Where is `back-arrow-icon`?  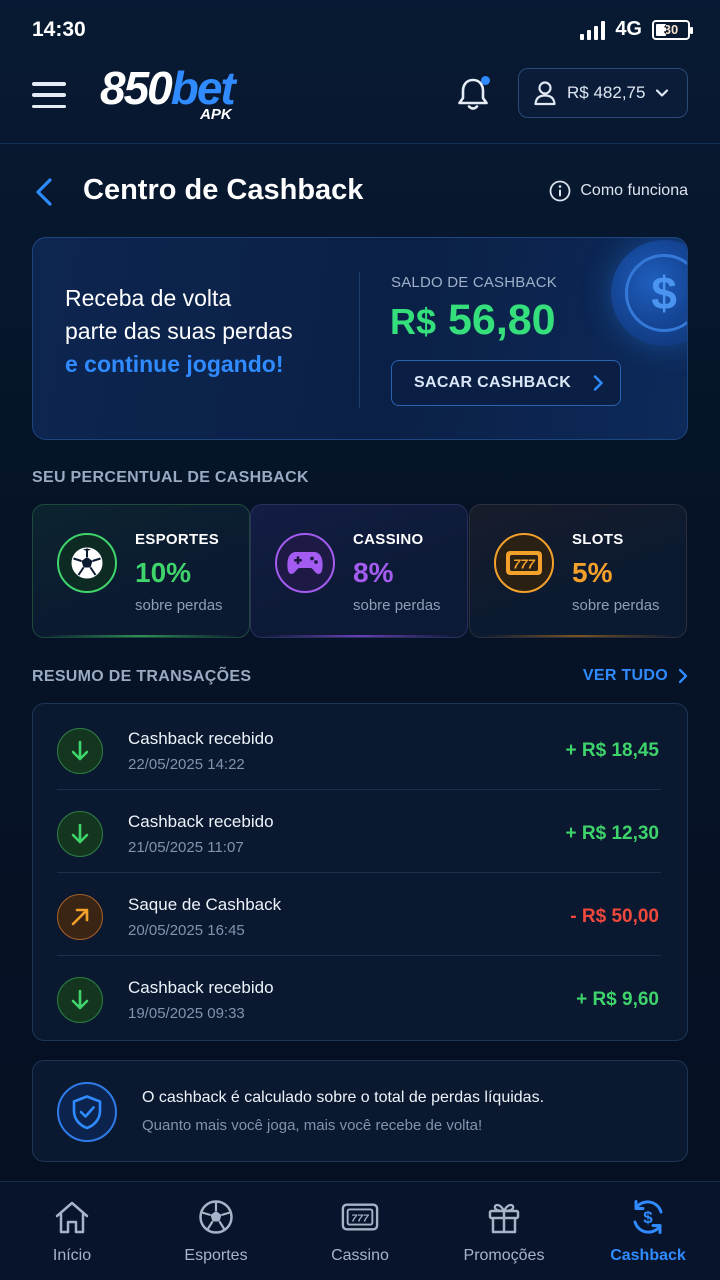
back-arrow-icon is located at coordinates (44, 192).